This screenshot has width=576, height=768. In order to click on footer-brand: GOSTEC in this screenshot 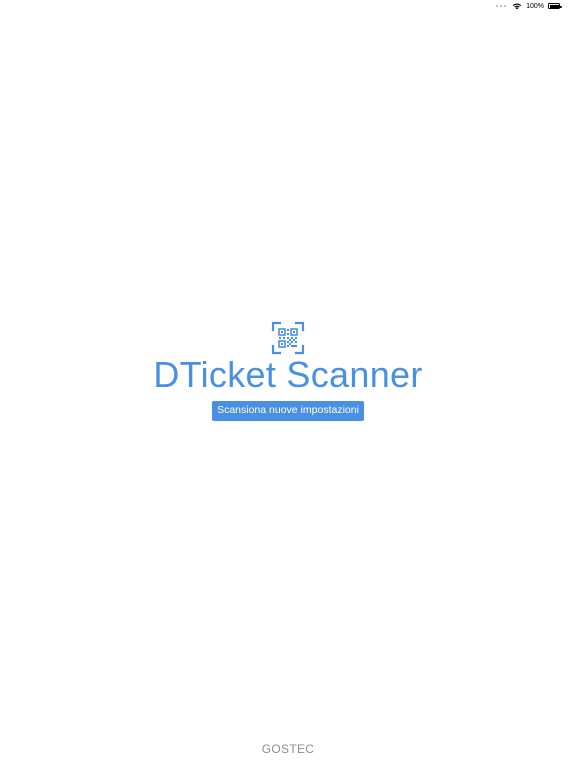, I will do `click(288, 749)`.